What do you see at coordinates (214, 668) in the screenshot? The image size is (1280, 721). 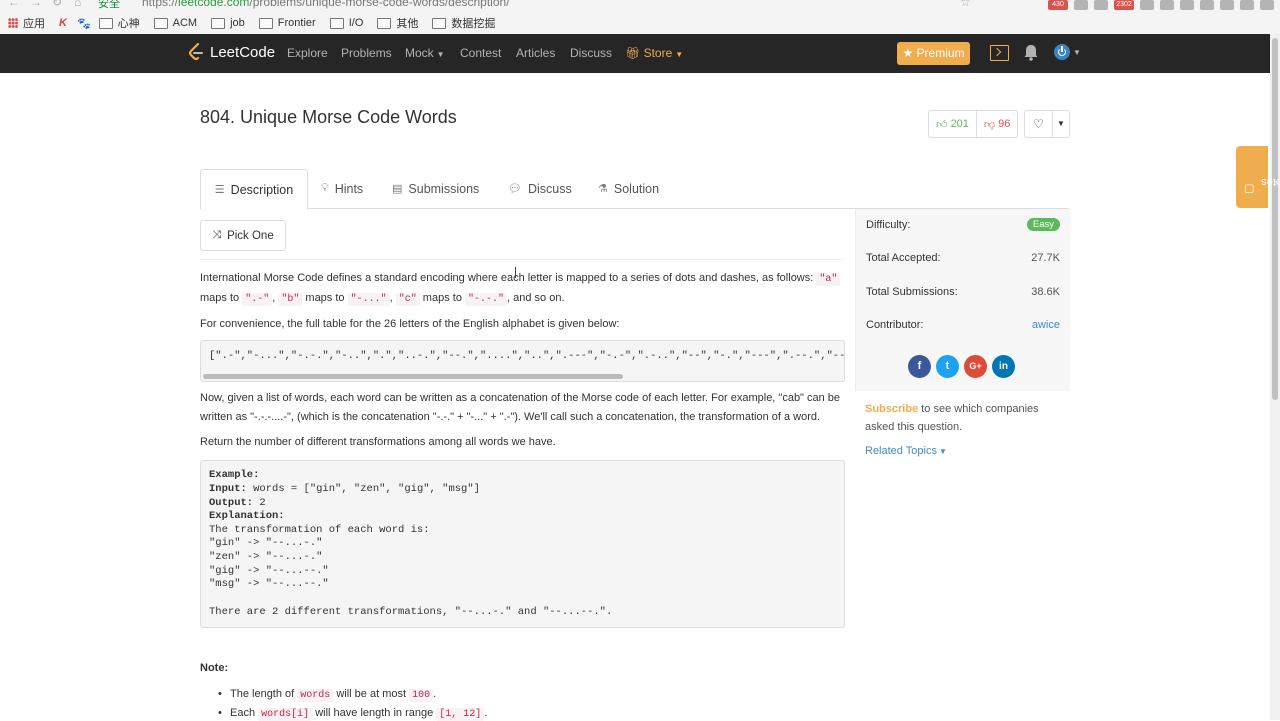 I see `note-heading: Note:` at bounding box center [214, 668].